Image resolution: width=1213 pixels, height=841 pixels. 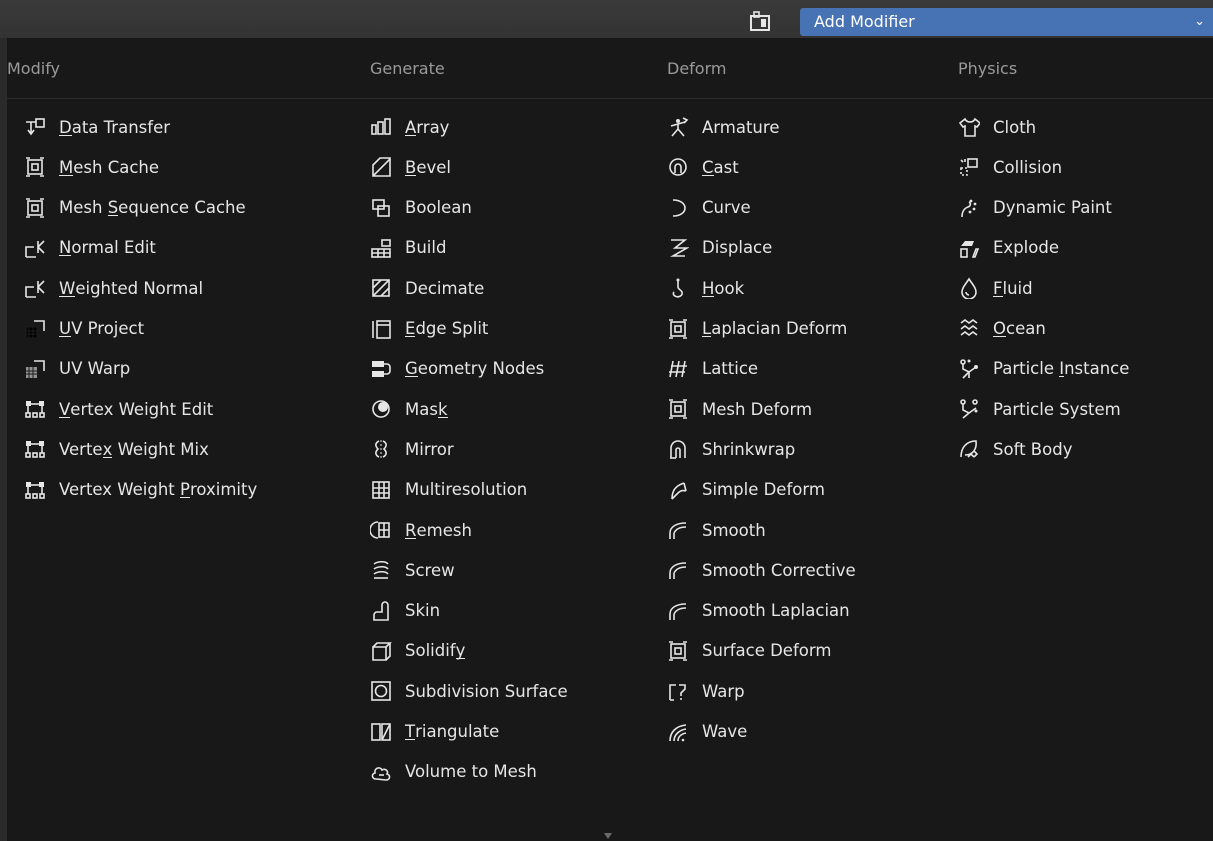 I want to click on menu-item-label: Edge Split, so click(x=447, y=328).